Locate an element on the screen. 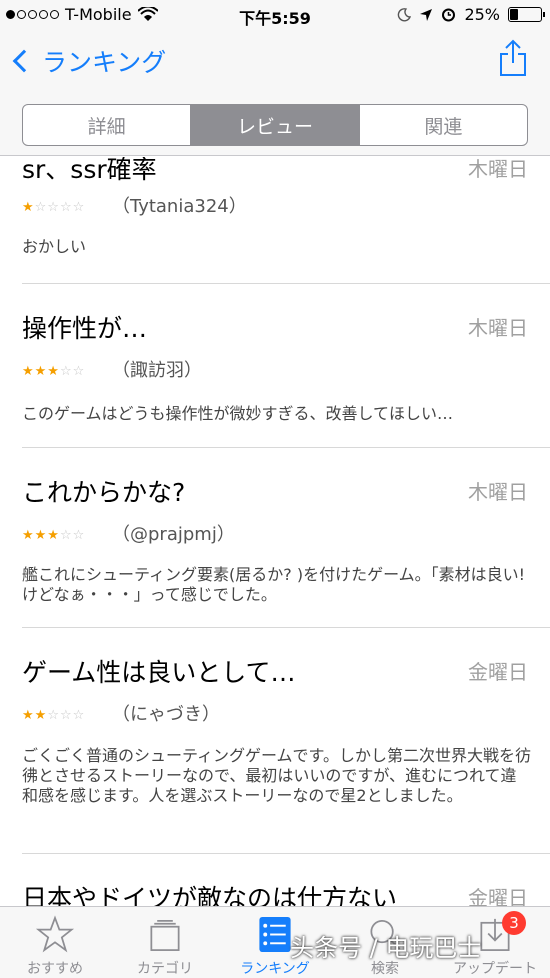 This screenshot has width=550, height=978. review-author: （@prajpmj） is located at coordinates (173, 534).